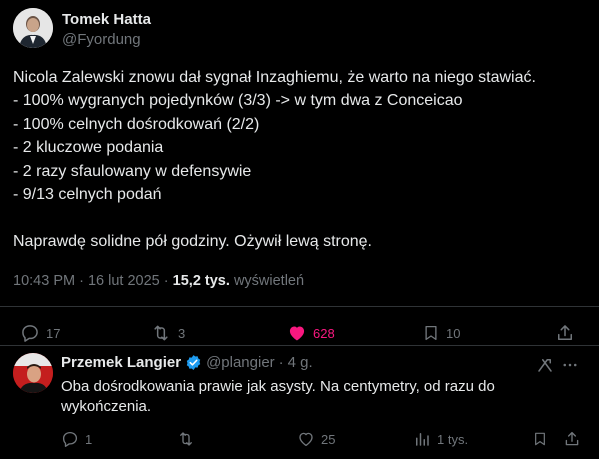  I want to click on share-button, so click(565, 333).